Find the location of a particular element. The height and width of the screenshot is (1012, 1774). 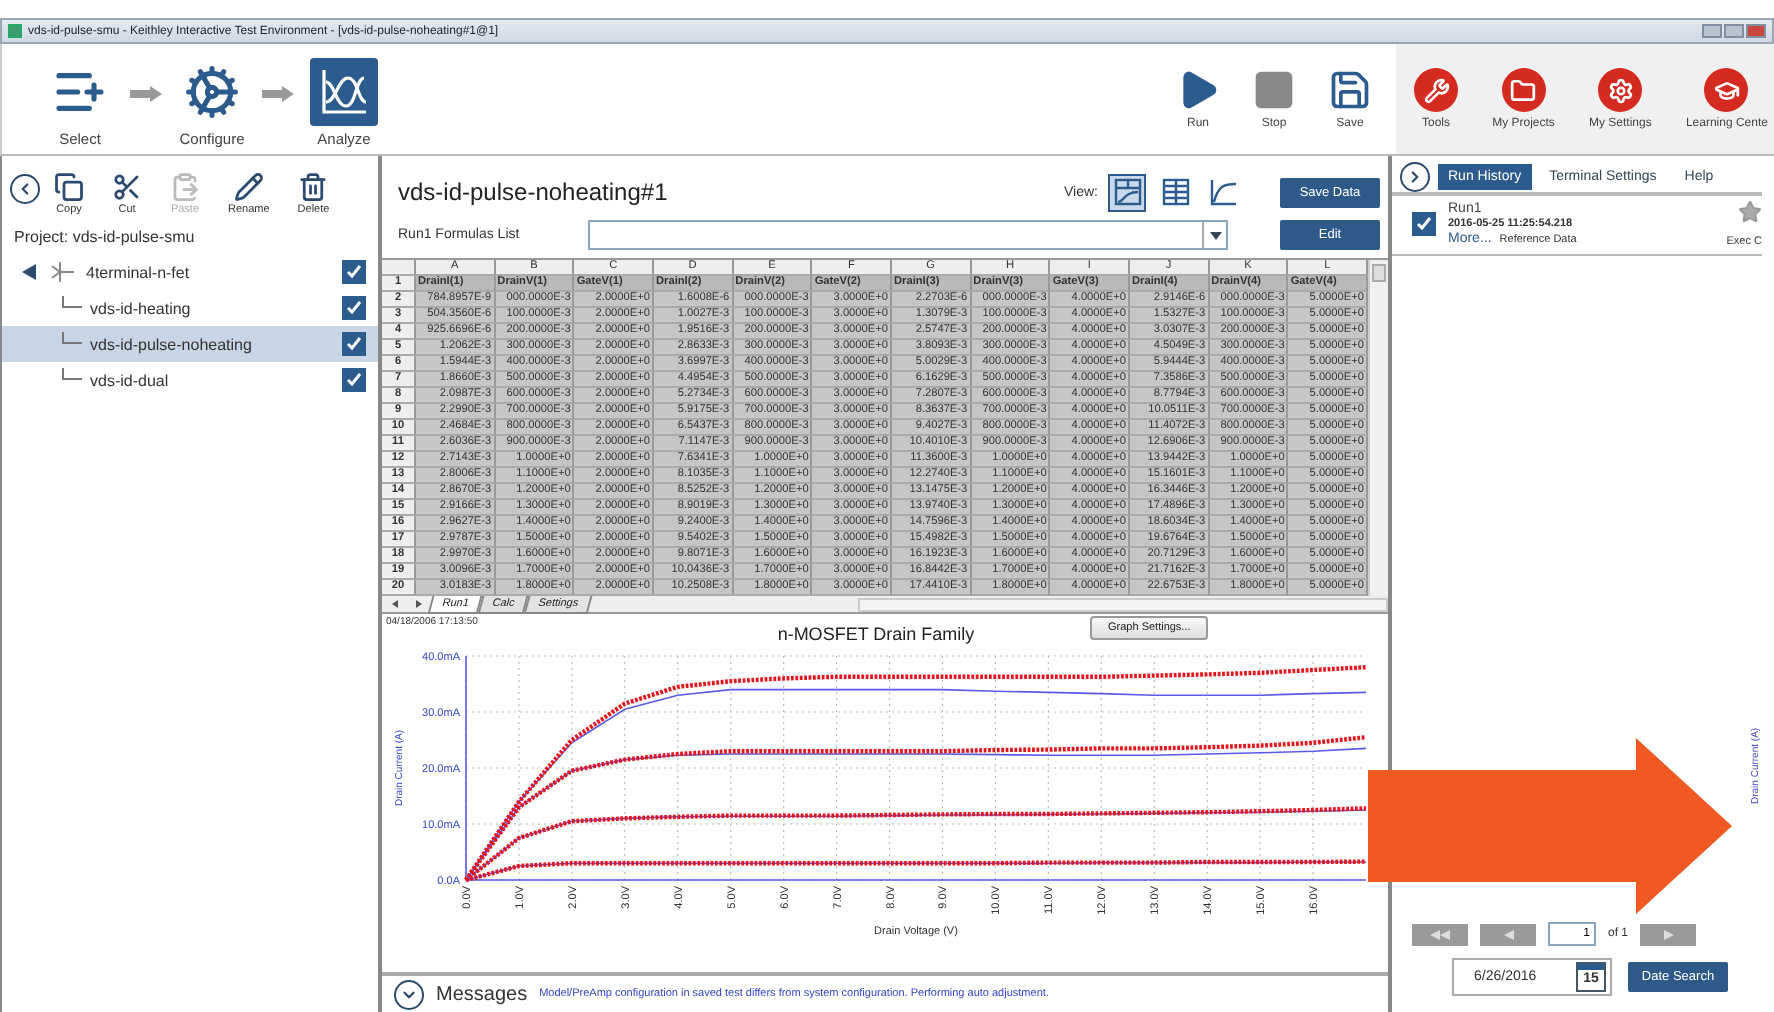

tree-item: 4terminal-n-fet is located at coordinates (190, 272).